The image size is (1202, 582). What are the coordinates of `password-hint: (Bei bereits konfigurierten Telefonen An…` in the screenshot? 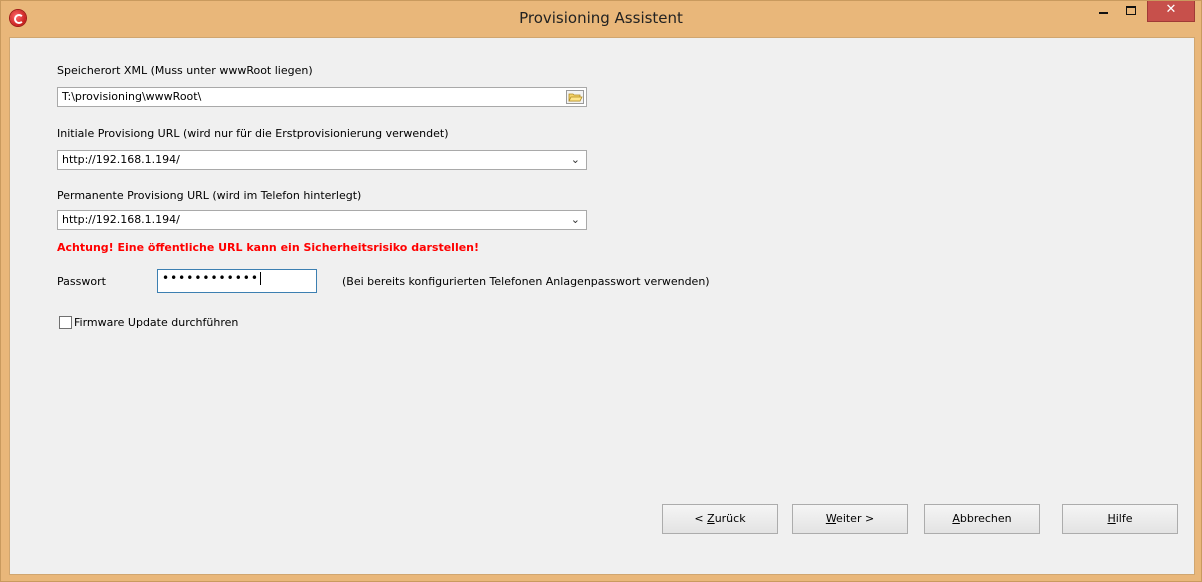 It's located at (526, 281).